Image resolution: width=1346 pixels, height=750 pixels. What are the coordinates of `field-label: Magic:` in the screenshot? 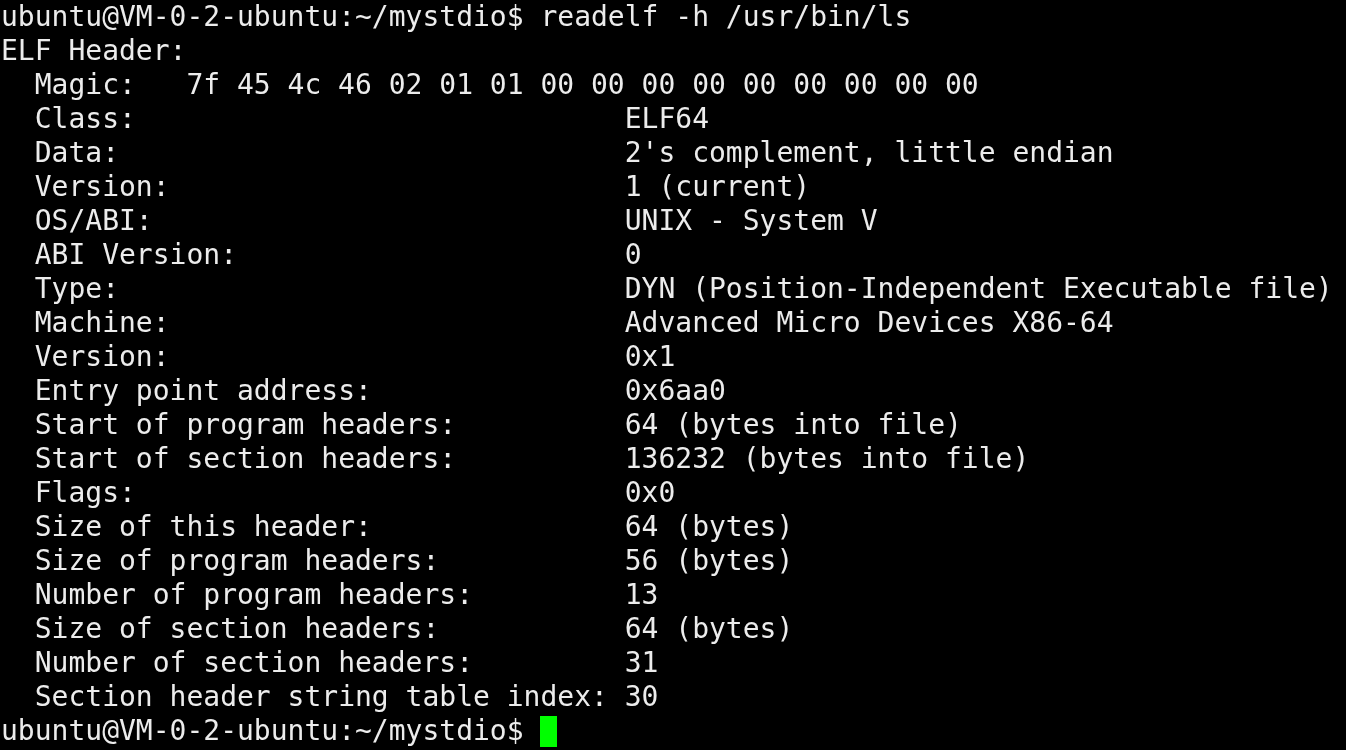 It's located at (85, 84).